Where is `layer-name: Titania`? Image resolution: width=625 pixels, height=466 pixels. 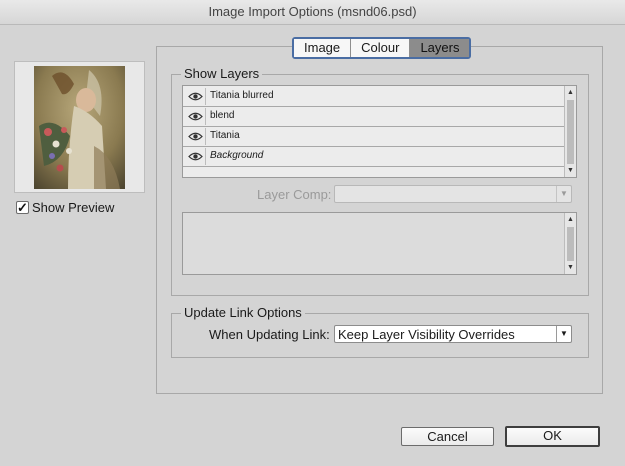 layer-name: Titania is located at coordinates (225, 135).